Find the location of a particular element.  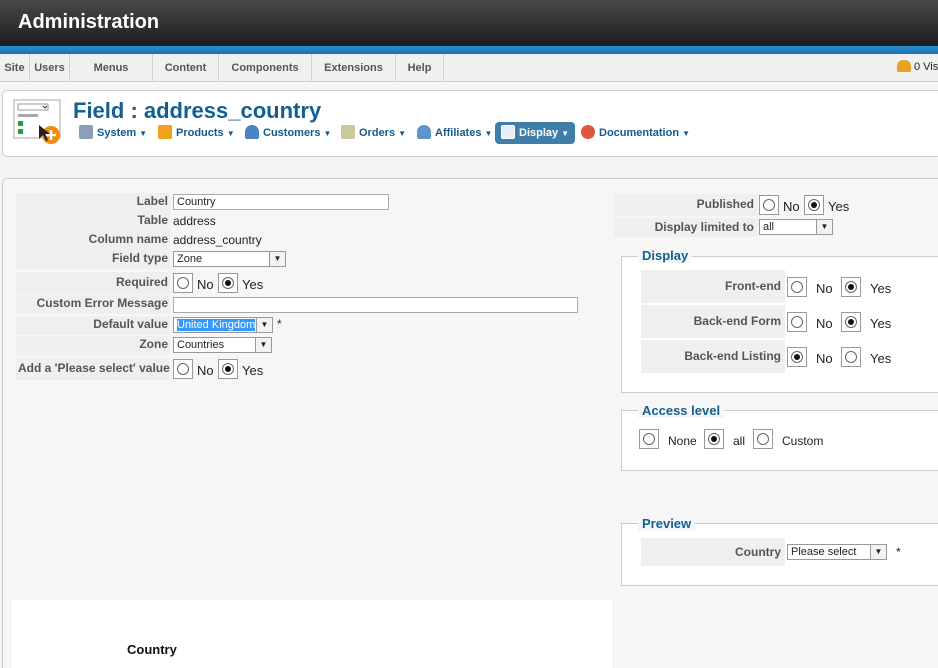

toolbar-display: Display ▼ is located at coordinates (535, 133).